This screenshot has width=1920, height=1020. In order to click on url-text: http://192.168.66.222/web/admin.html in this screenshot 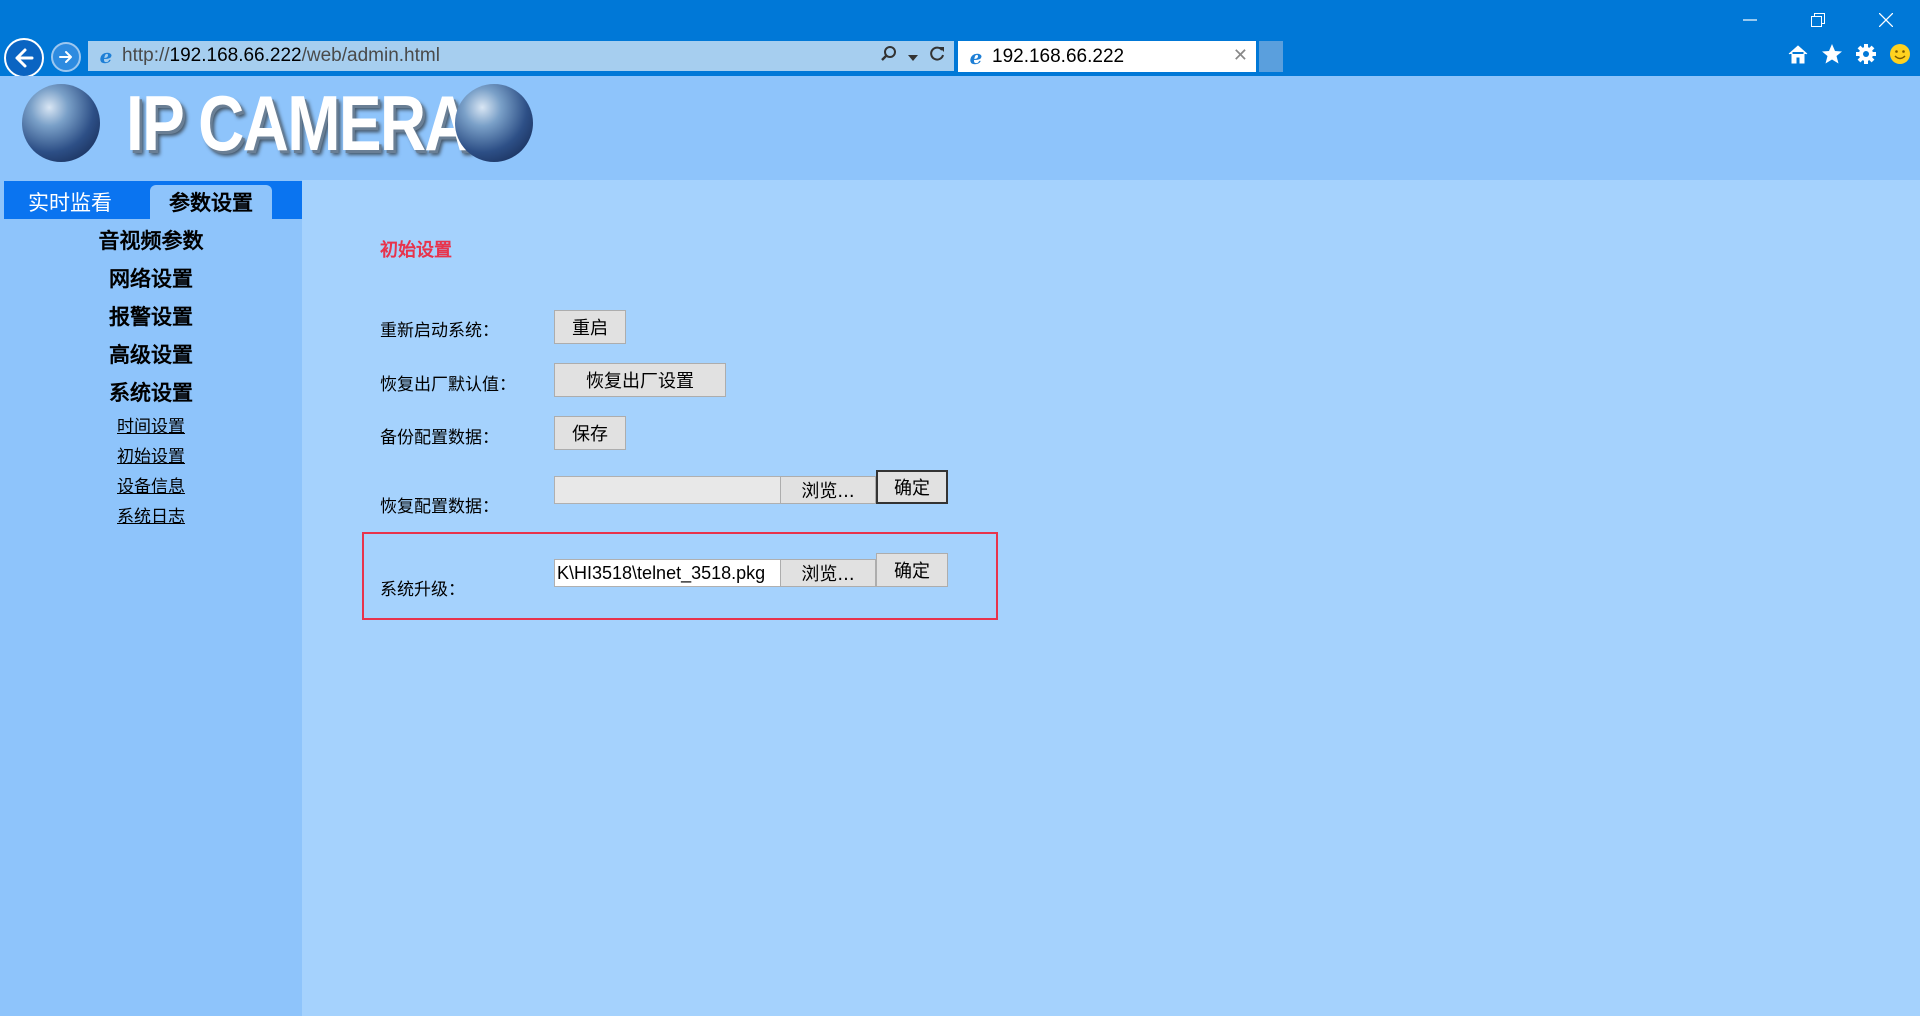, I will do `click(281, 56)`.